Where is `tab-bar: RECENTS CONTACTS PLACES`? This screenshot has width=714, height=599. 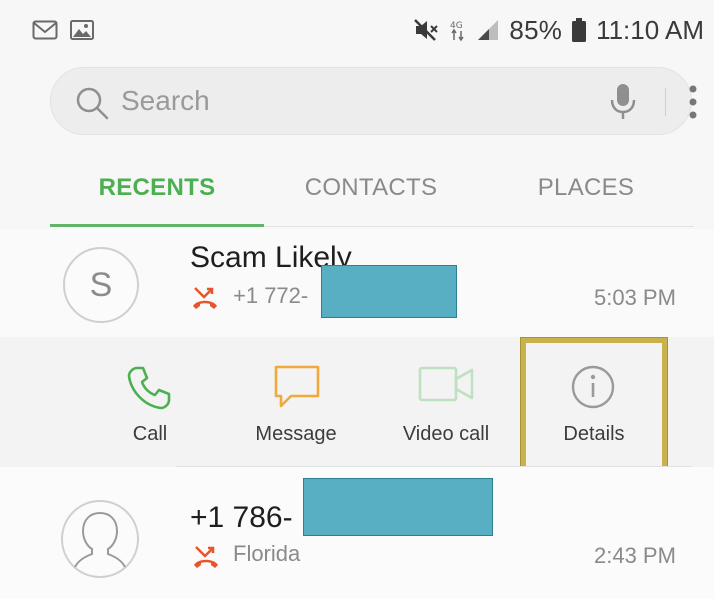 tab-bar: RECENTS CONTACTS PLACES is located at coordinates (372, 197).